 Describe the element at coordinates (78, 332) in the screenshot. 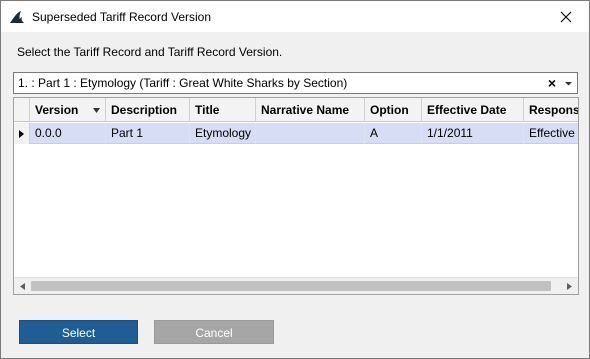

I see `select-button: Select` at that location.